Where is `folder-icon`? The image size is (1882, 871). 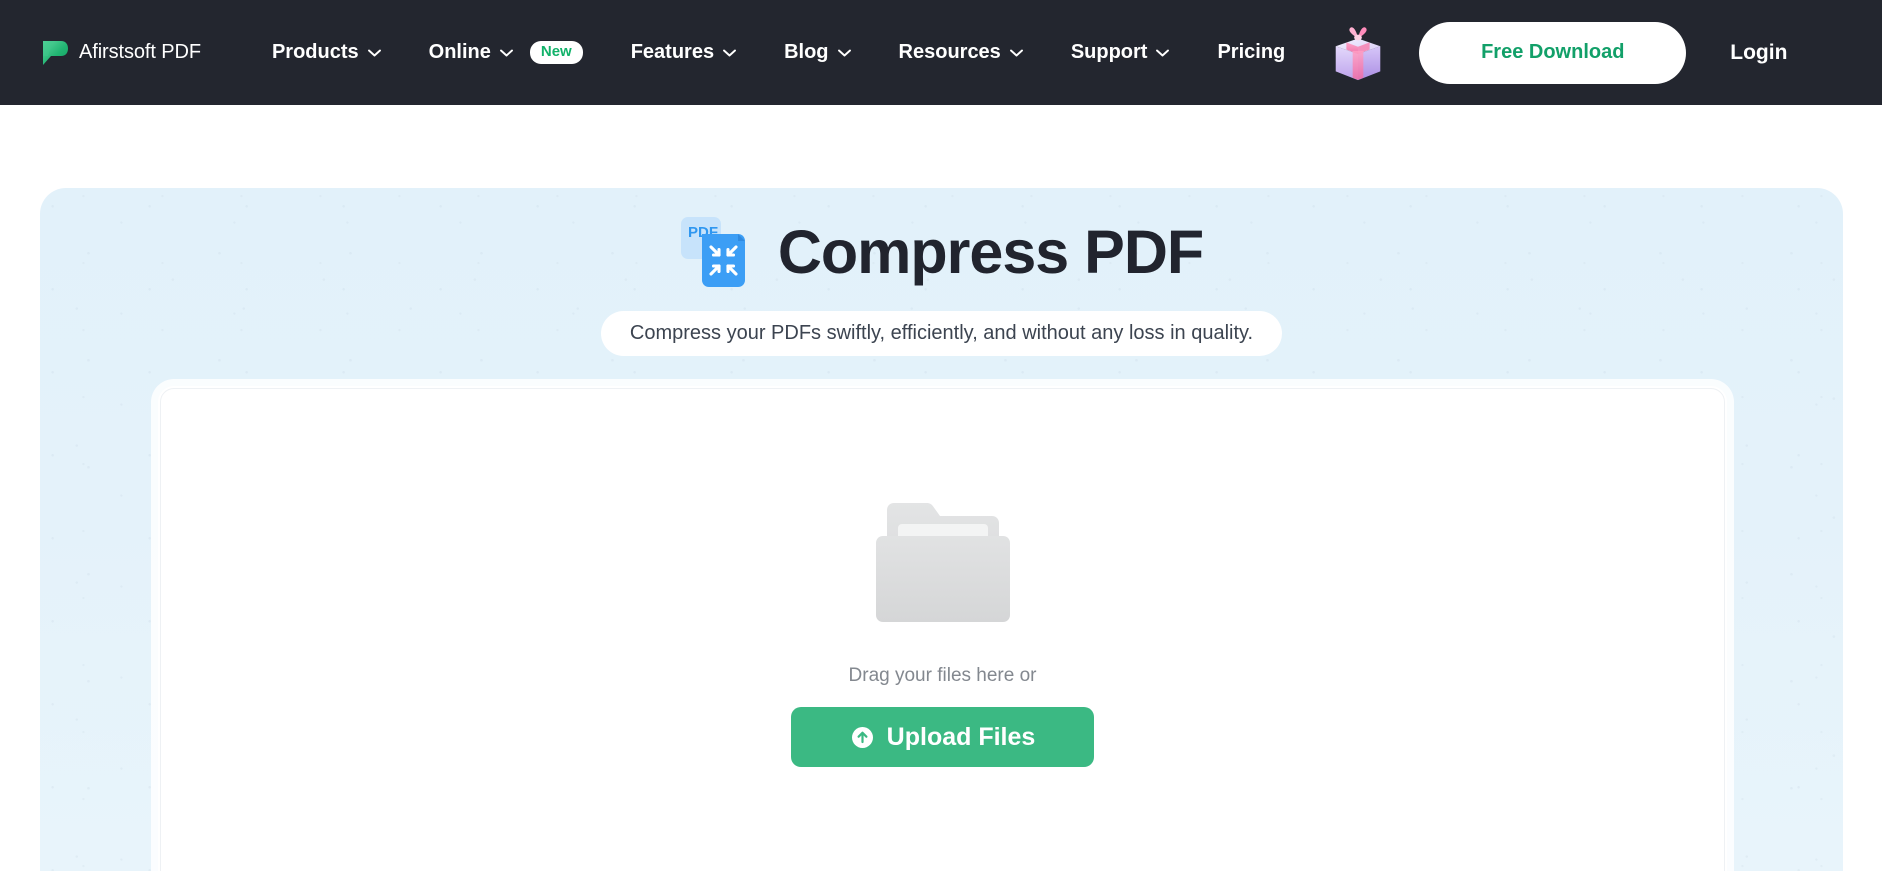
folder-icon is located at coordinates (942, 562).